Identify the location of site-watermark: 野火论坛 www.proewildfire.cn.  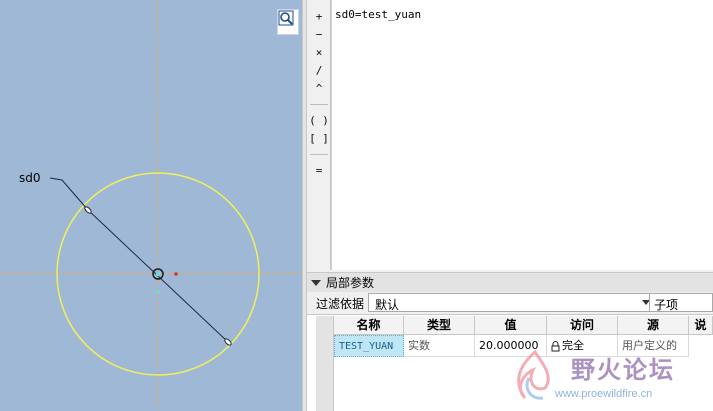
(609, 378).